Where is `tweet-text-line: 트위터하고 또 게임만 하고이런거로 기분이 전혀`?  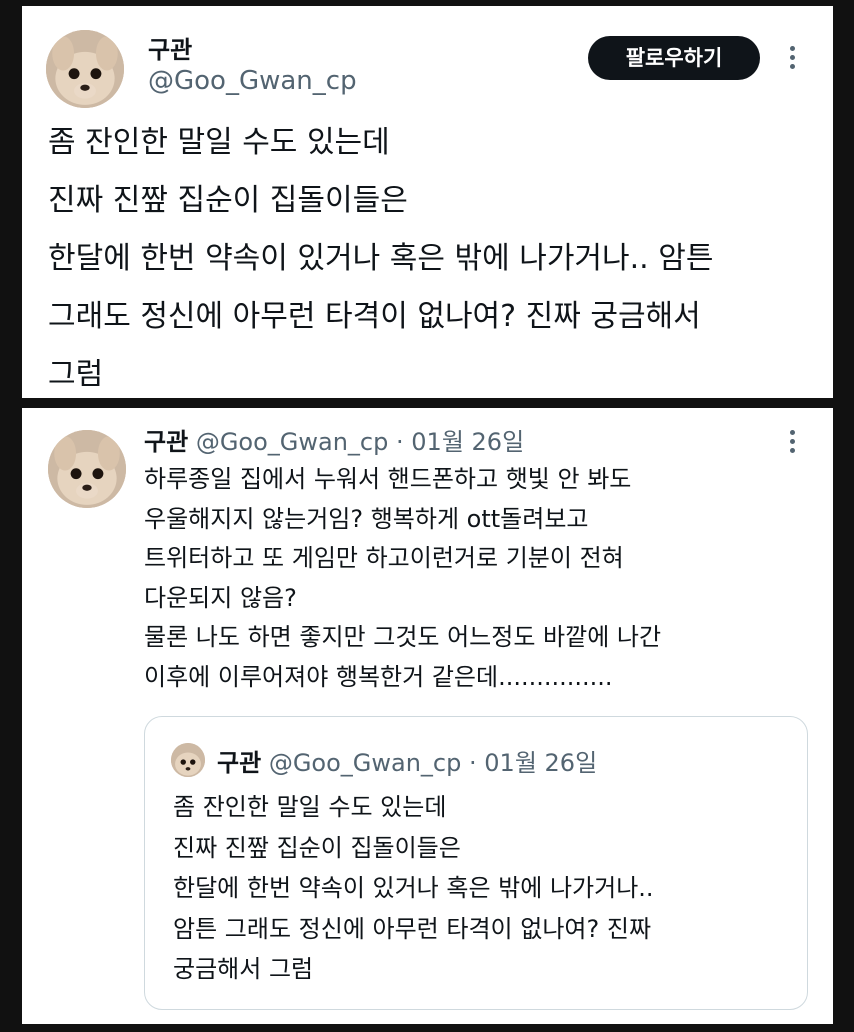
tweet-text-line: 트위터하고 또 게임만 하고이런거로 기분이 전혀 is located at coordinates (384, 558).